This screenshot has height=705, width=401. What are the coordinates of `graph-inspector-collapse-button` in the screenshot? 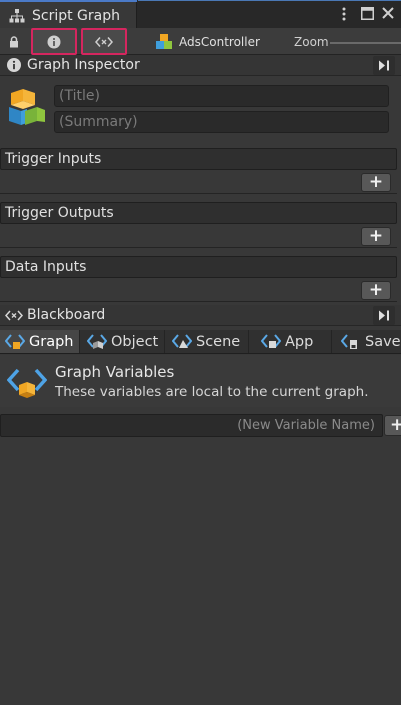 It's located at (384, 65).